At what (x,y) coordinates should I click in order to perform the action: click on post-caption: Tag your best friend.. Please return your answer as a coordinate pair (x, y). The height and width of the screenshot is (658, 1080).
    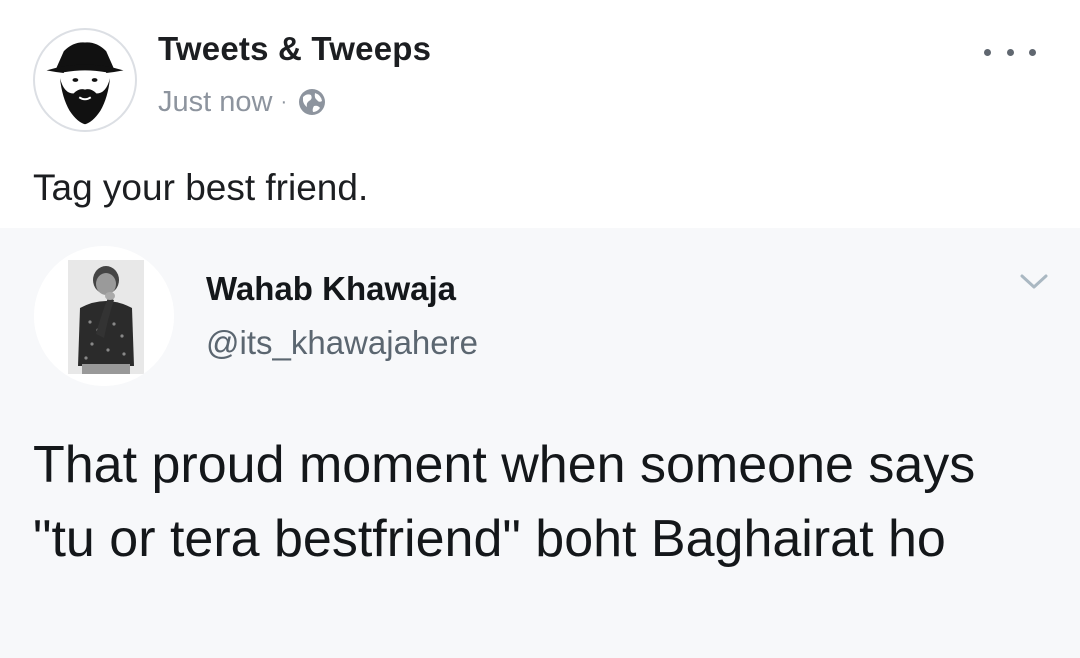
    Looking at the image, I should click on (201, 187).